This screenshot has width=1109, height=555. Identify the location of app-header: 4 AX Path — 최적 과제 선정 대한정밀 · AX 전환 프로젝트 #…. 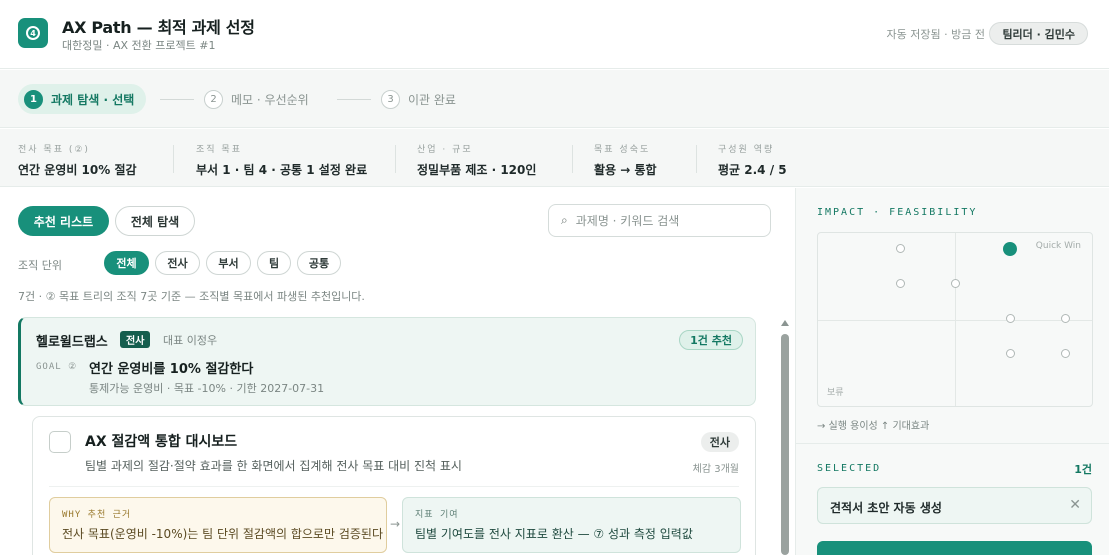
(554, 34).